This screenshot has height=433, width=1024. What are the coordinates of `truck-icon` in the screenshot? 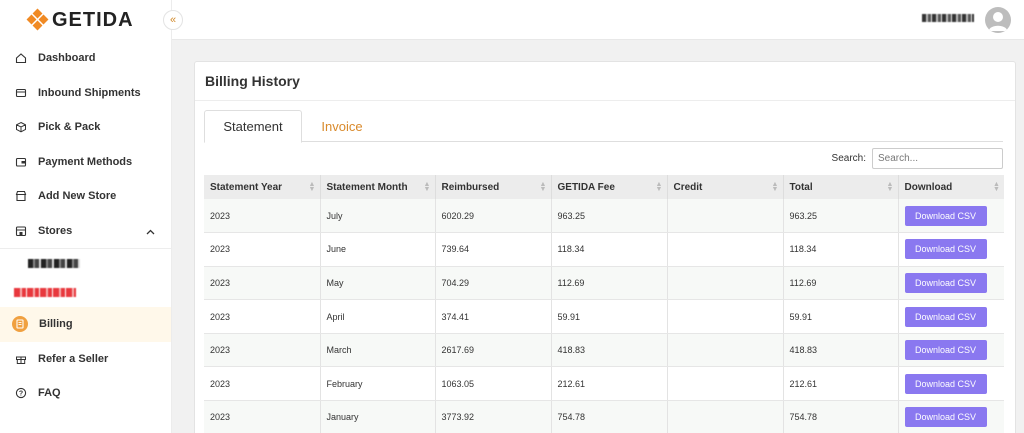 It's located at (20, 92).